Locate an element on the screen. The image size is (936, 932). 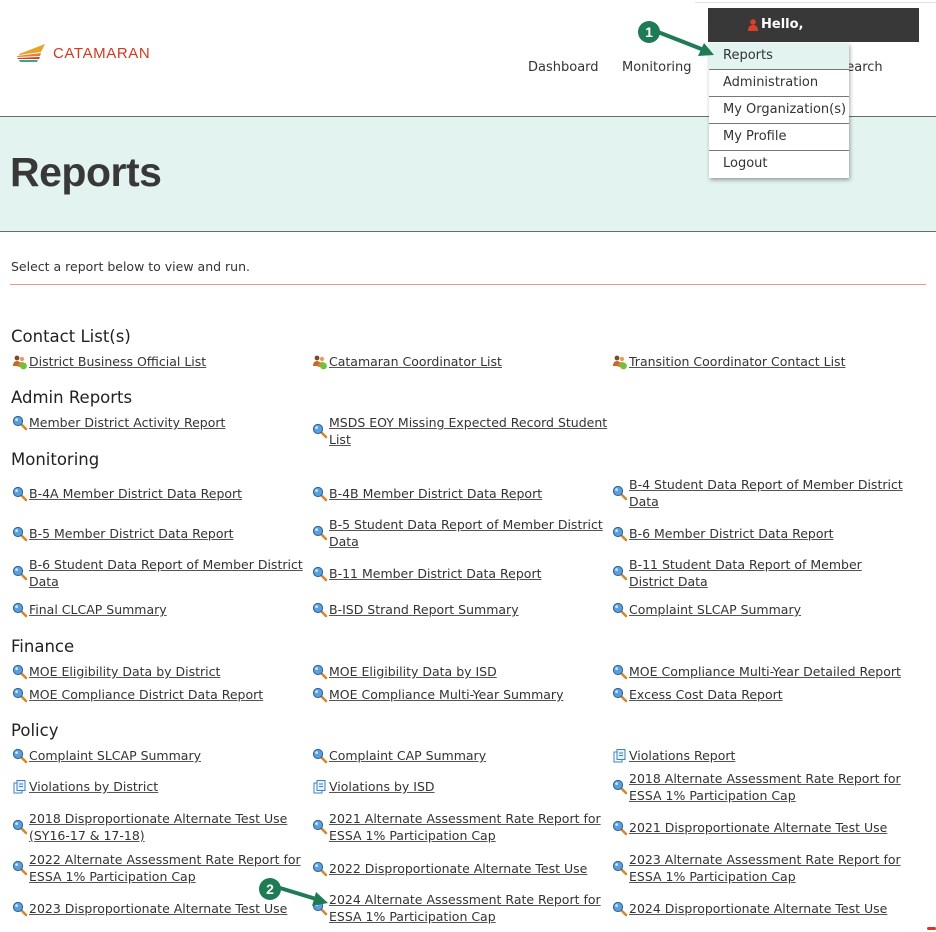
report-link: 2022 Disproportionate Alternate Test Use is located at coordinates (458, 868).